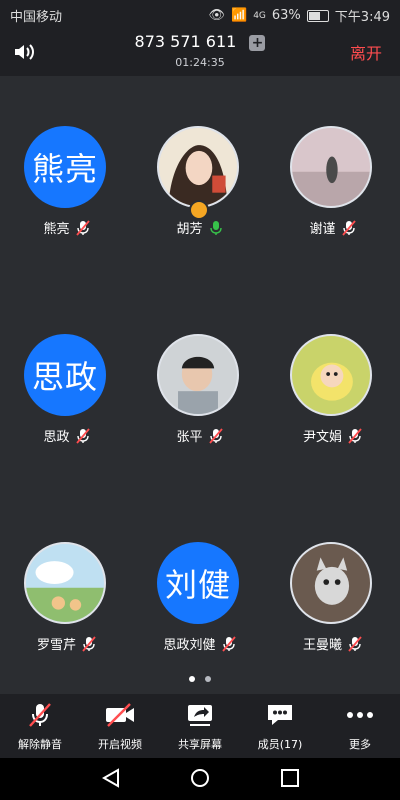 Image resolution: width=400 pixels, height=800 pixels. I want to click on status-time: 下午3:49, so click(362, 17).